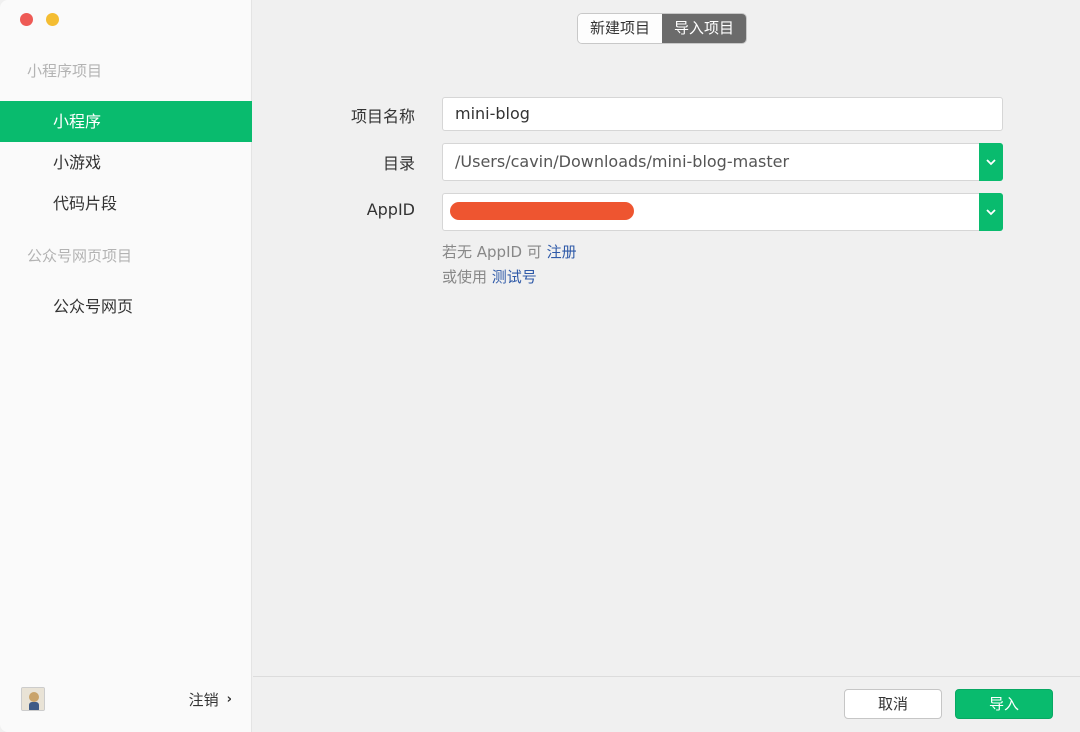  What do you see at coordinates (39, 19) in the screenshot?
I see `window-controls` at bounding box center [39, 19].